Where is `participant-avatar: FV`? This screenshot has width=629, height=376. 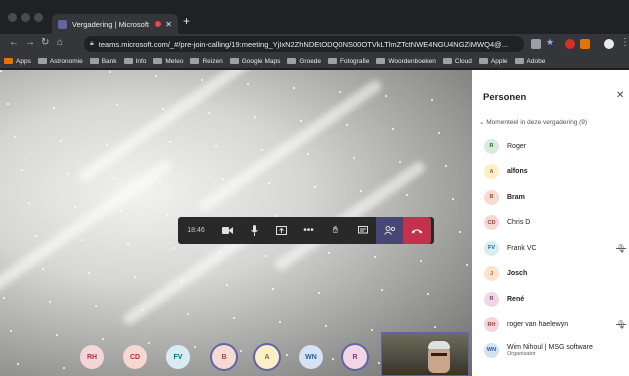
participant-avatar: FV is located at coordinates (491, 248).